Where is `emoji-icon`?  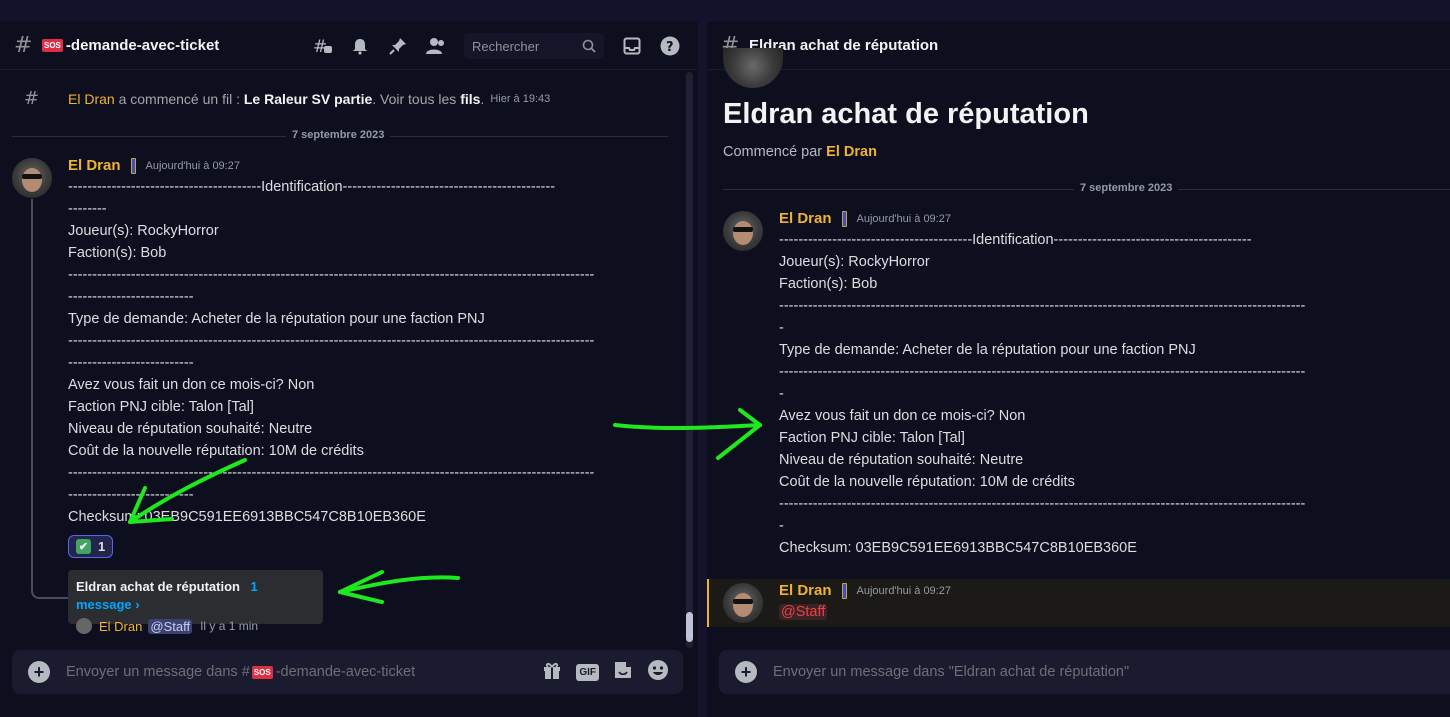 emoji-icon is located at coordinates (658, 672).